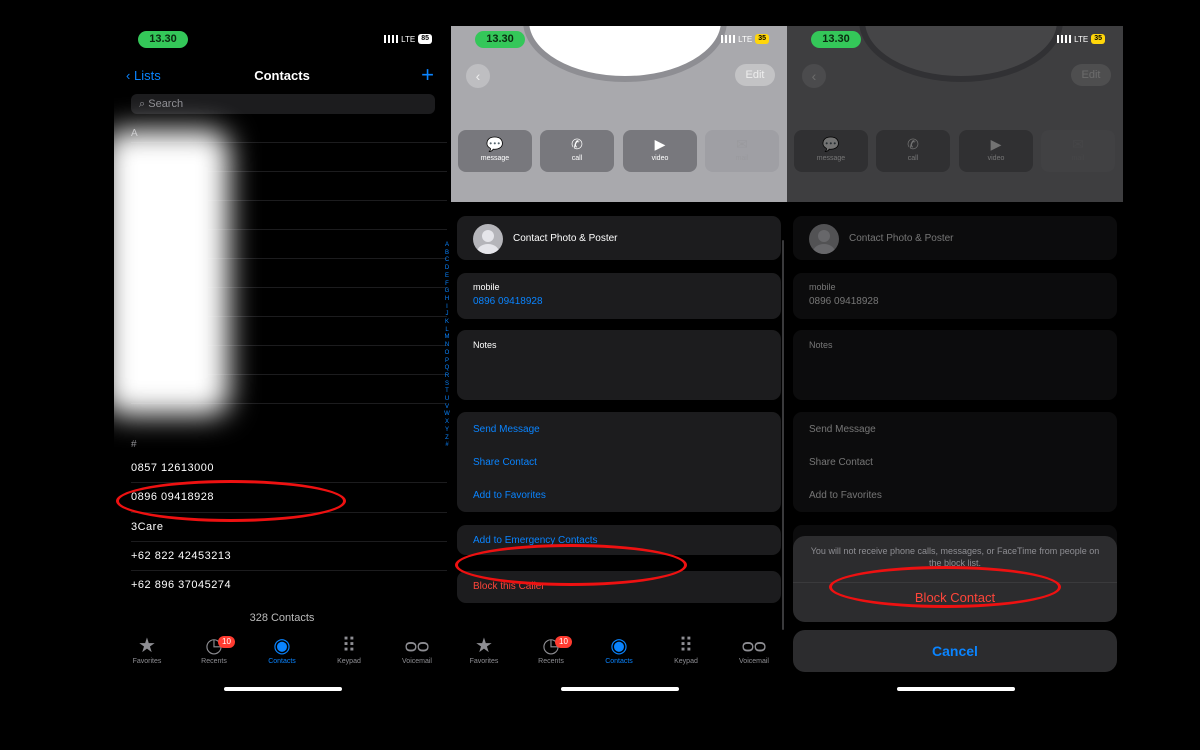  What do you see at coordinates (447, 431) in the screenshot?
I see `index-letter: Y` at bounding box center [447, 431].